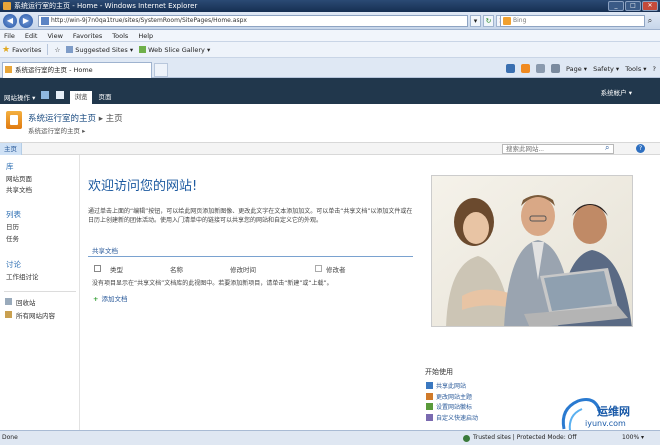 This screenshot has width=660, height=445. Describe the element at coordinates (40, 291) in the screenshot. I see `ql-divider` at that location.